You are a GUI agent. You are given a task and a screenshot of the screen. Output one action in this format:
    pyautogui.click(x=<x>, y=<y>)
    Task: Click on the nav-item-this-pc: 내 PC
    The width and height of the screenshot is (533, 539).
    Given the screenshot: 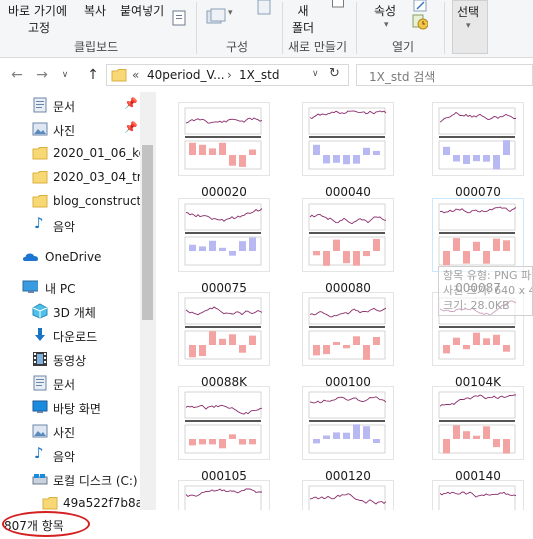 What is the action you would take?
    pyautogui.click(x=70, y=287)
    